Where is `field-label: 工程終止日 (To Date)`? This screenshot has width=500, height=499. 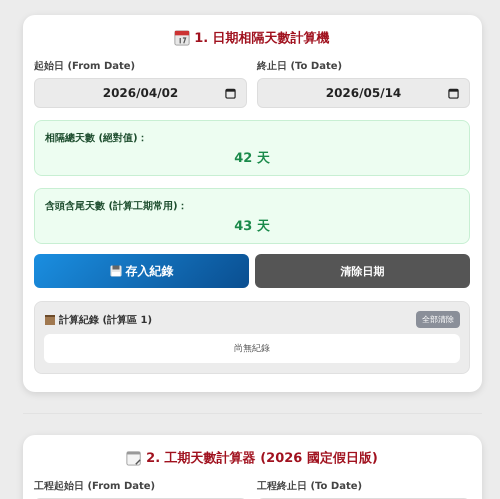
field-label: 工程終止日 (To Date) is located at coordinates (310, 486).